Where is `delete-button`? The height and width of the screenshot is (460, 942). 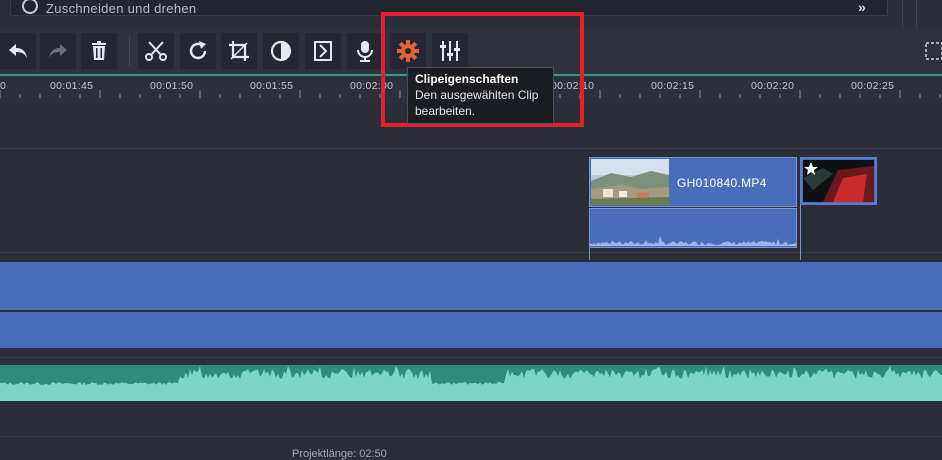
delete-button is located at coordinates (99, 51).